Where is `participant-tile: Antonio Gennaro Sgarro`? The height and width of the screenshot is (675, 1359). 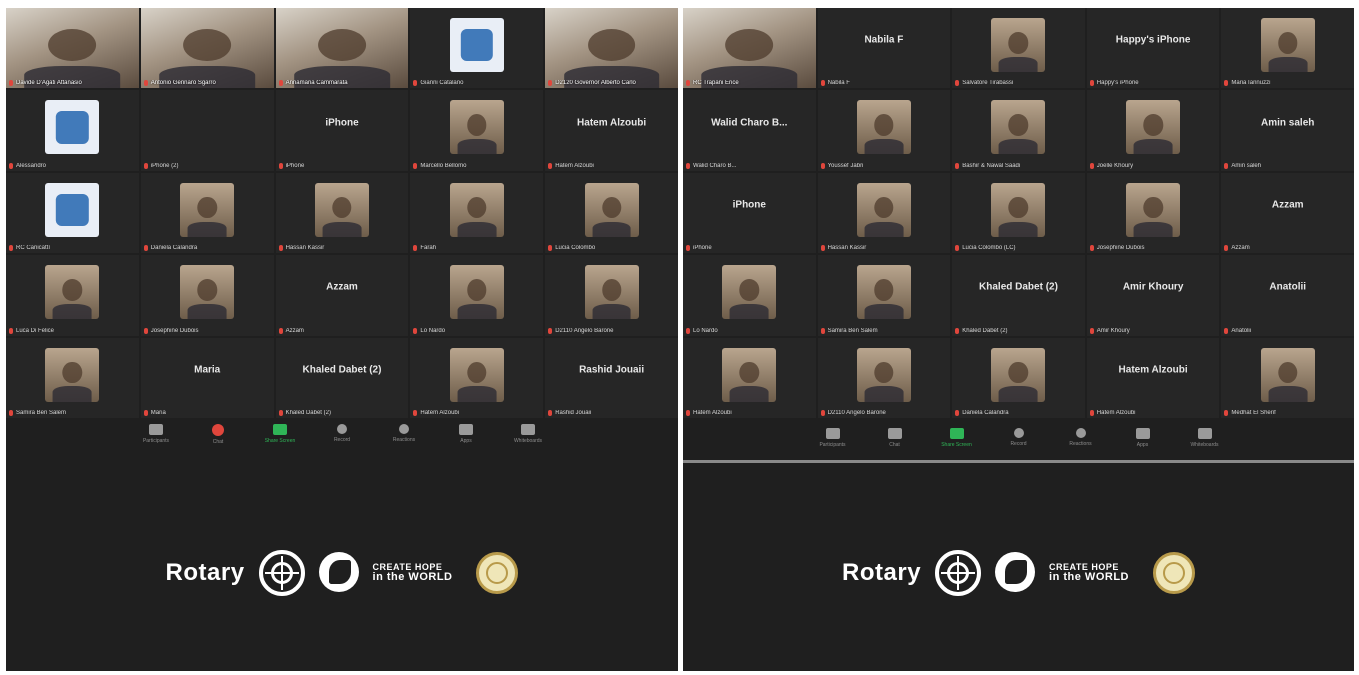
participant-tile: Antonio Gennaro Sgarro is located at coordinates (207, 48).